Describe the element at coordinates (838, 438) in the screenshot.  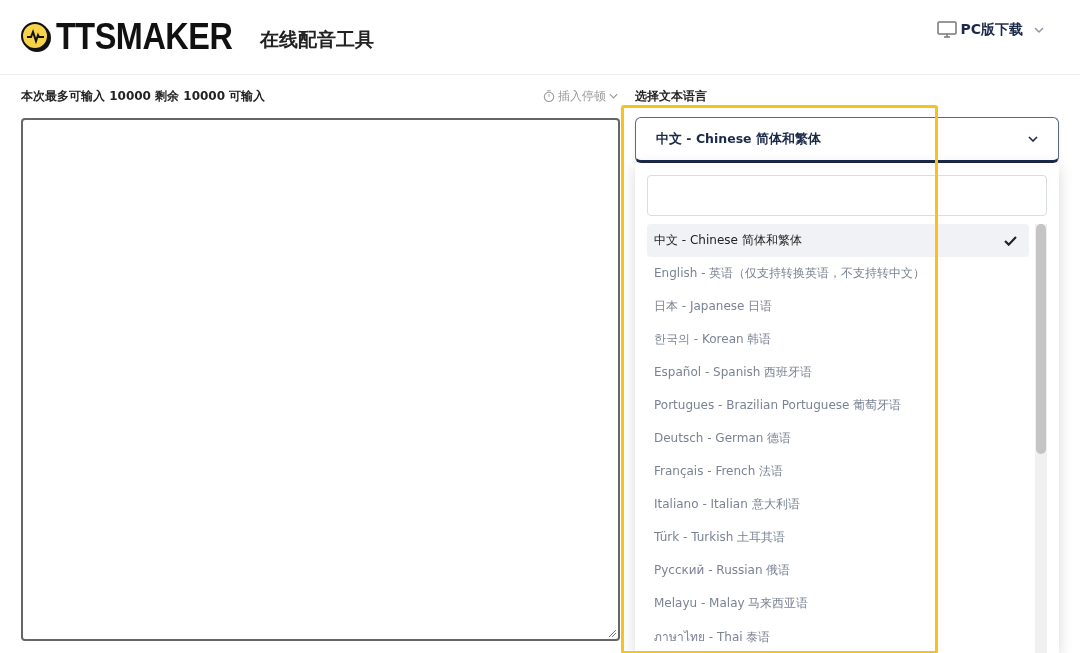
I see `language-option: Deutsch - German 德语` at that location.